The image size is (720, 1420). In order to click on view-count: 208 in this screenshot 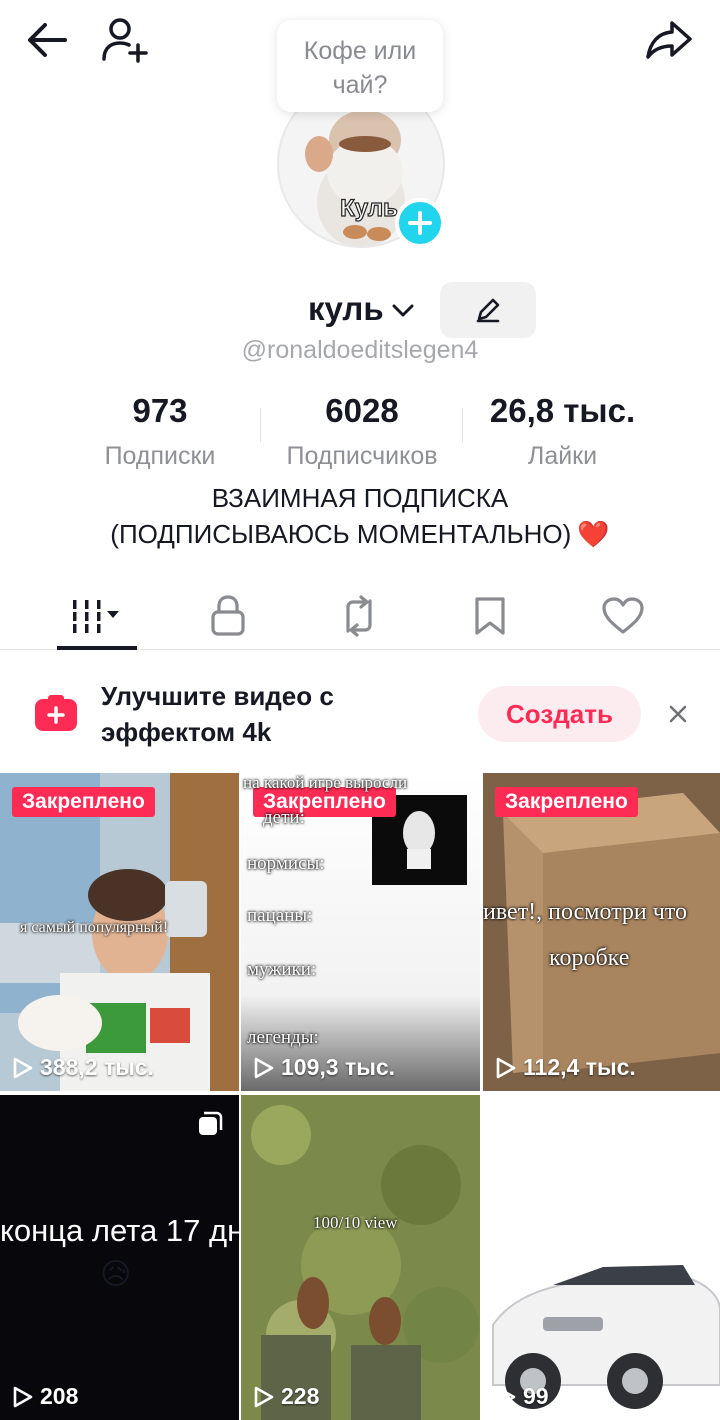, I will do `click(45, 1396)`.